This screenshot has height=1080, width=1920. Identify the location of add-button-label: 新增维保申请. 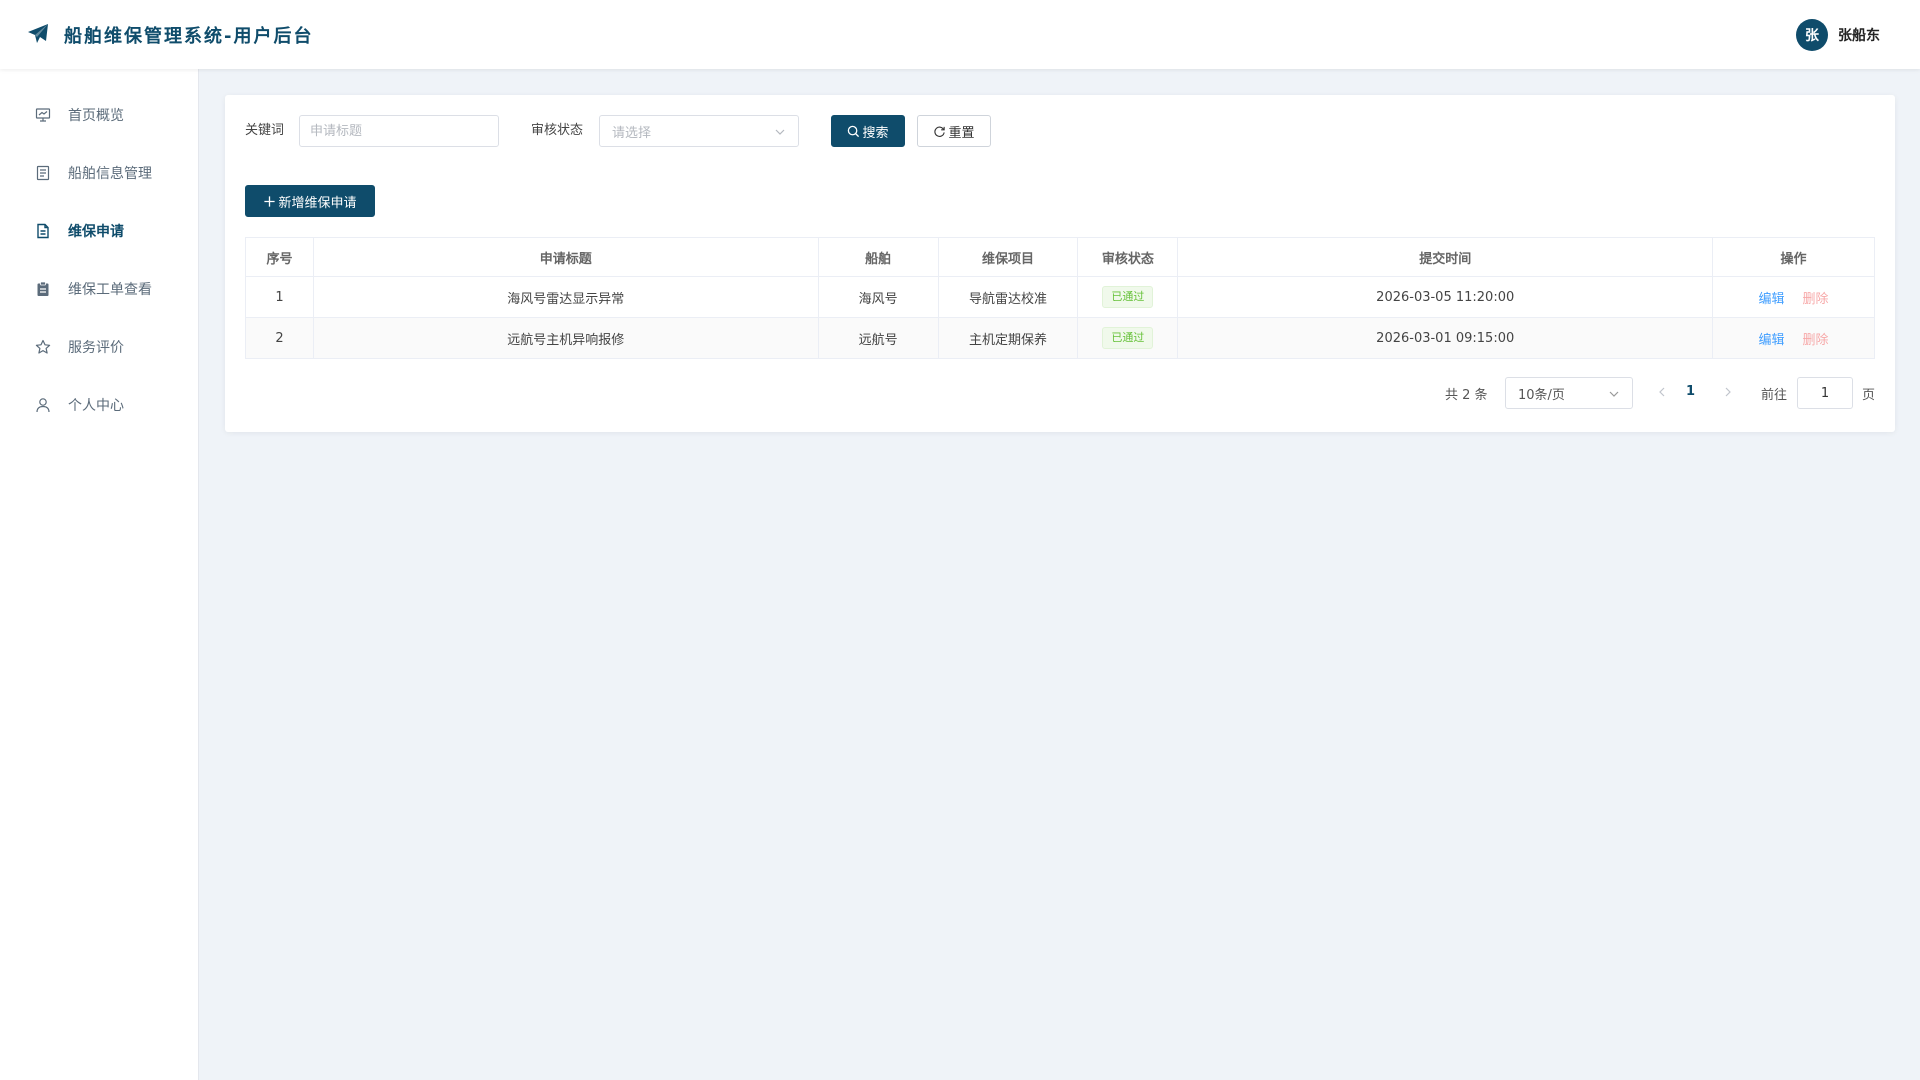
(317, 203).